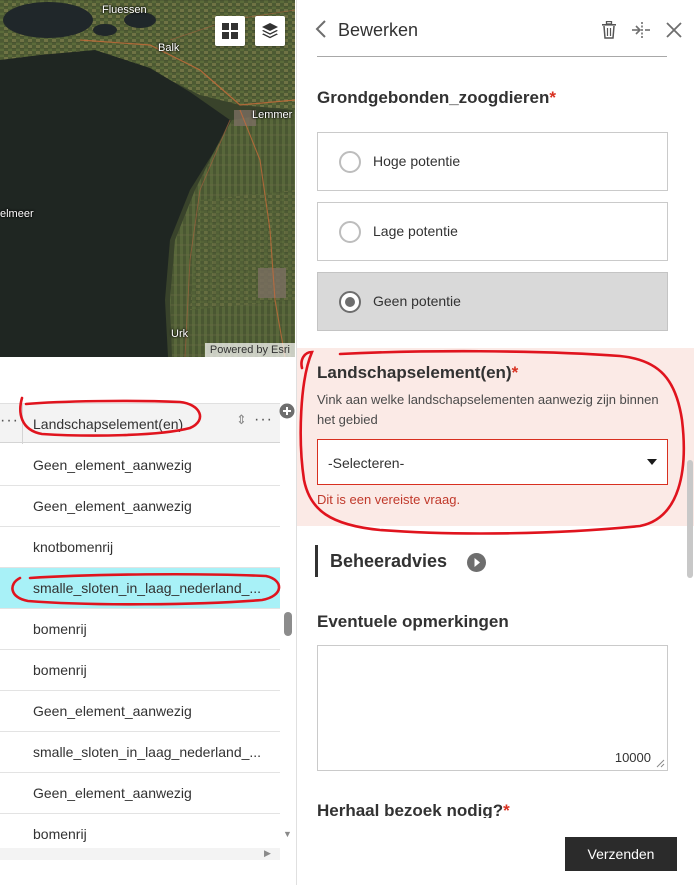 This screenshot has height=885, width=694. What do you see at coordinates (267, 853) in the screenshot?
I see `scroll-right-arrow-icon: ▶` at bounding box center [267, 853].